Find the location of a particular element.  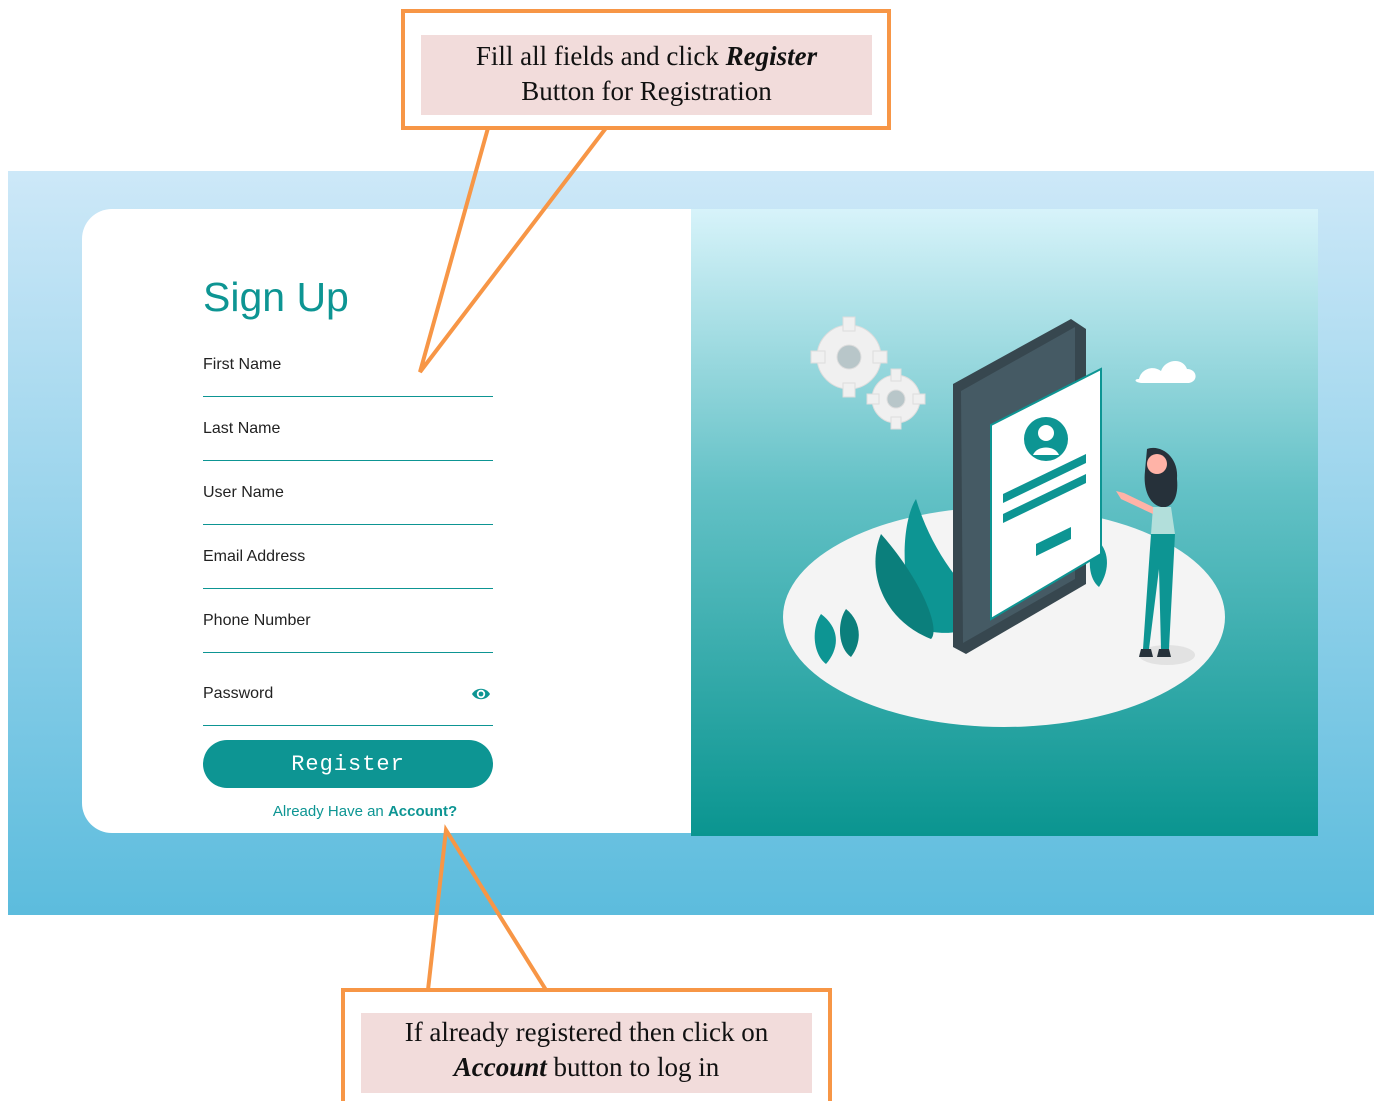

email-input is located at coordinates (348, 565).